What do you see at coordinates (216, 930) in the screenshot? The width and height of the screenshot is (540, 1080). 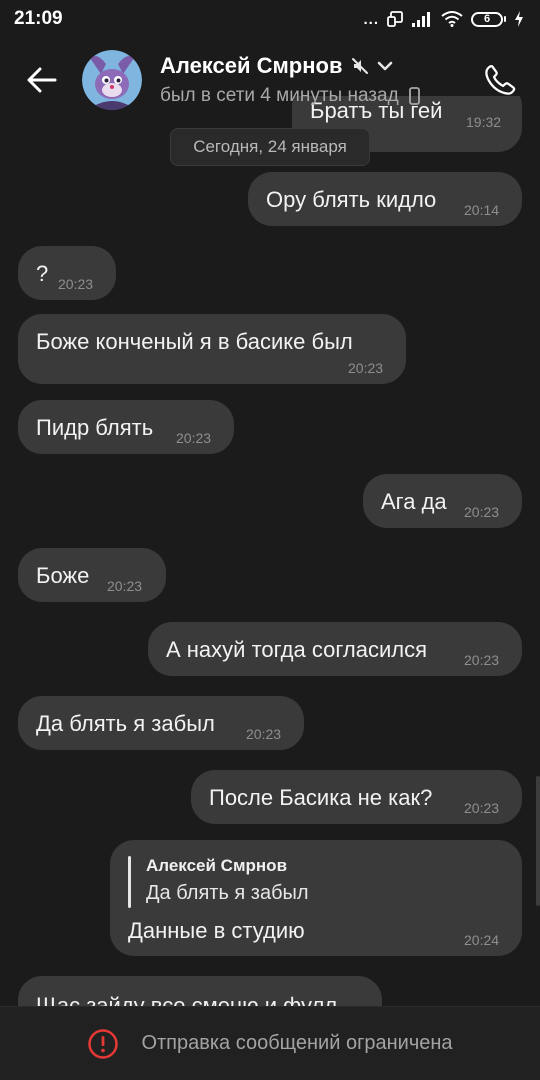 I see `message-text: Данные в студию` at bounding box center [216, 930].